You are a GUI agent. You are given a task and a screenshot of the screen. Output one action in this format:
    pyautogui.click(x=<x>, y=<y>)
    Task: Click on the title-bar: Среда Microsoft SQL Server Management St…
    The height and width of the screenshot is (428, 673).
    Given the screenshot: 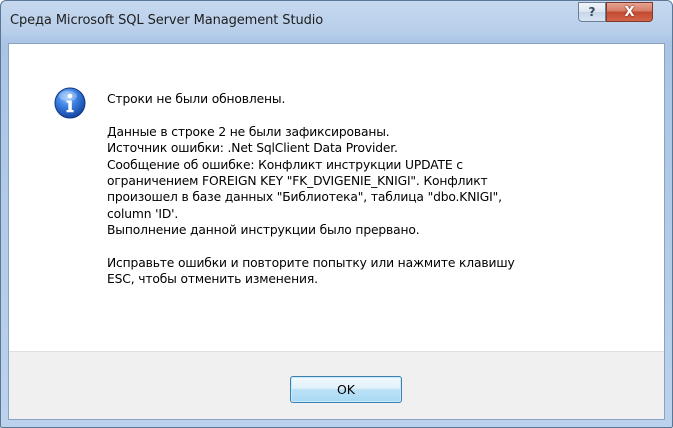 What is the action you would take?
    pyautogui.click(x=336, y=22)
    